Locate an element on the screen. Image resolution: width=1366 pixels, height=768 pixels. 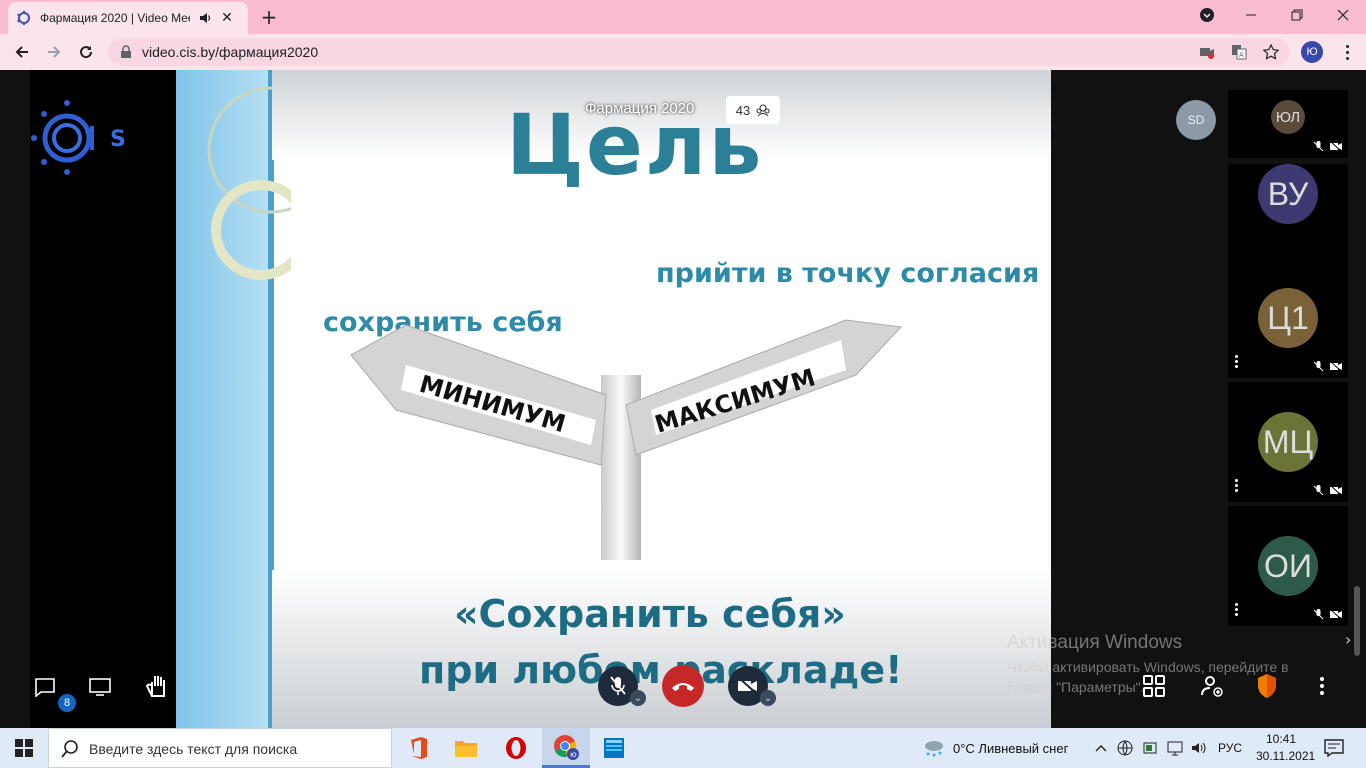
monitor-icon is located at coordinates (100, 687).